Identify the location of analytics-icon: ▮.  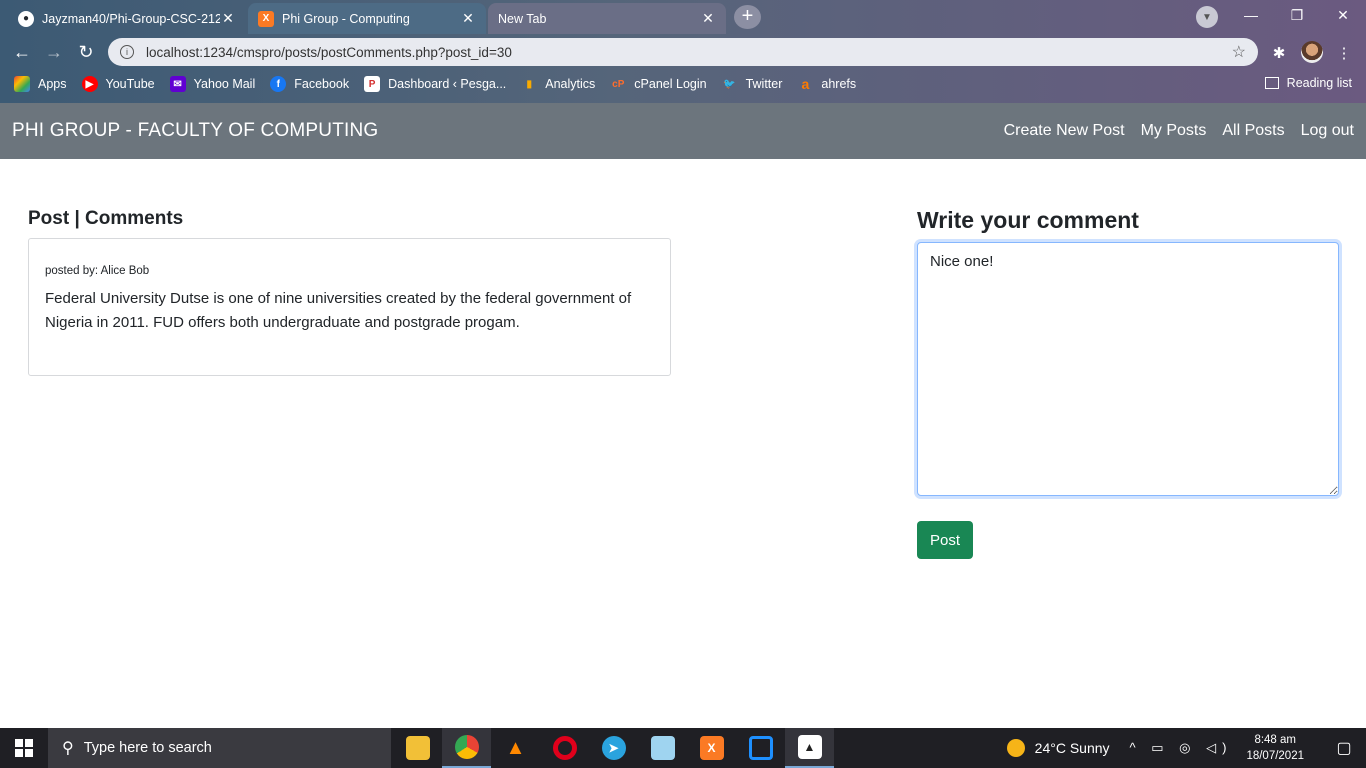
(529, 84).